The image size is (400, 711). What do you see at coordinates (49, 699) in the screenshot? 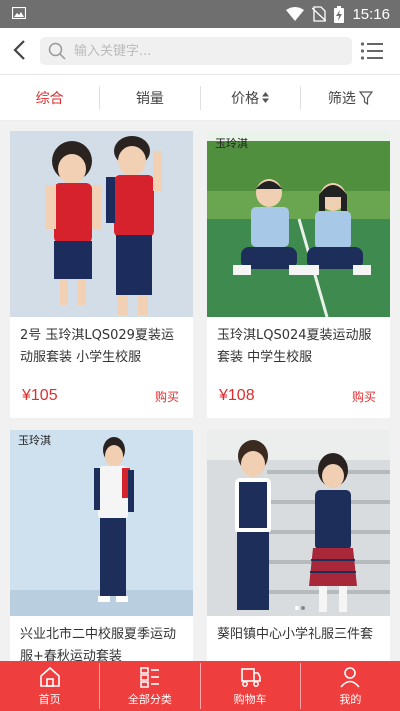
I see `nav-label: 首页` at bounding box center [49, 699].